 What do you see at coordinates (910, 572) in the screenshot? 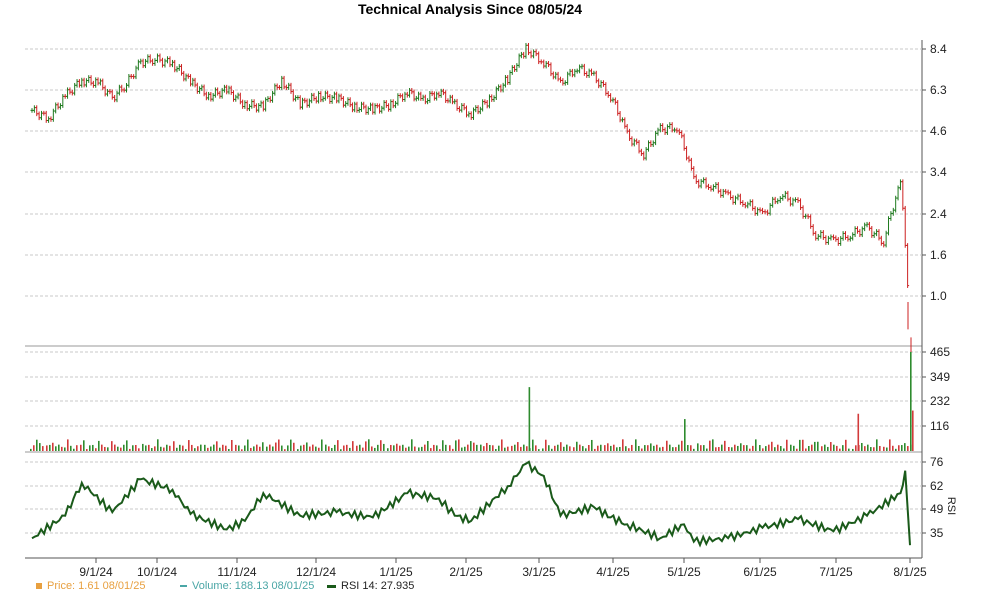
I see `x-tick-label: 8/1/25` at bounding box center [910, 572].